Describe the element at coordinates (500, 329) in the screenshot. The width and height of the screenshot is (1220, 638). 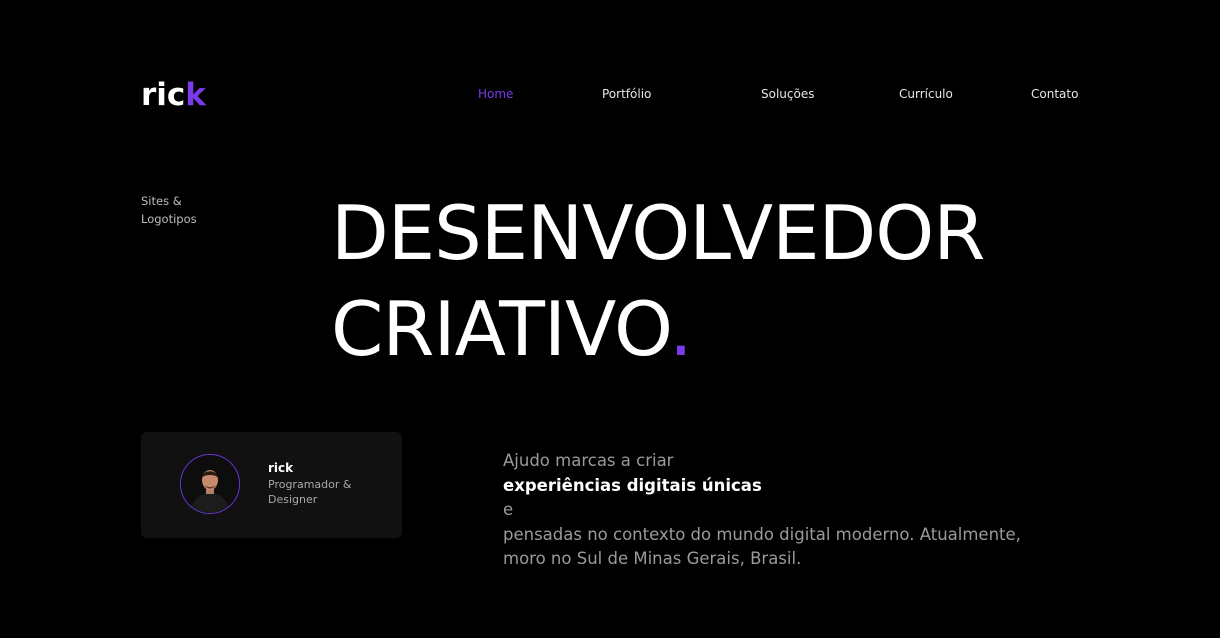
I see `hero-line-2: CRIATIVO` at that location.